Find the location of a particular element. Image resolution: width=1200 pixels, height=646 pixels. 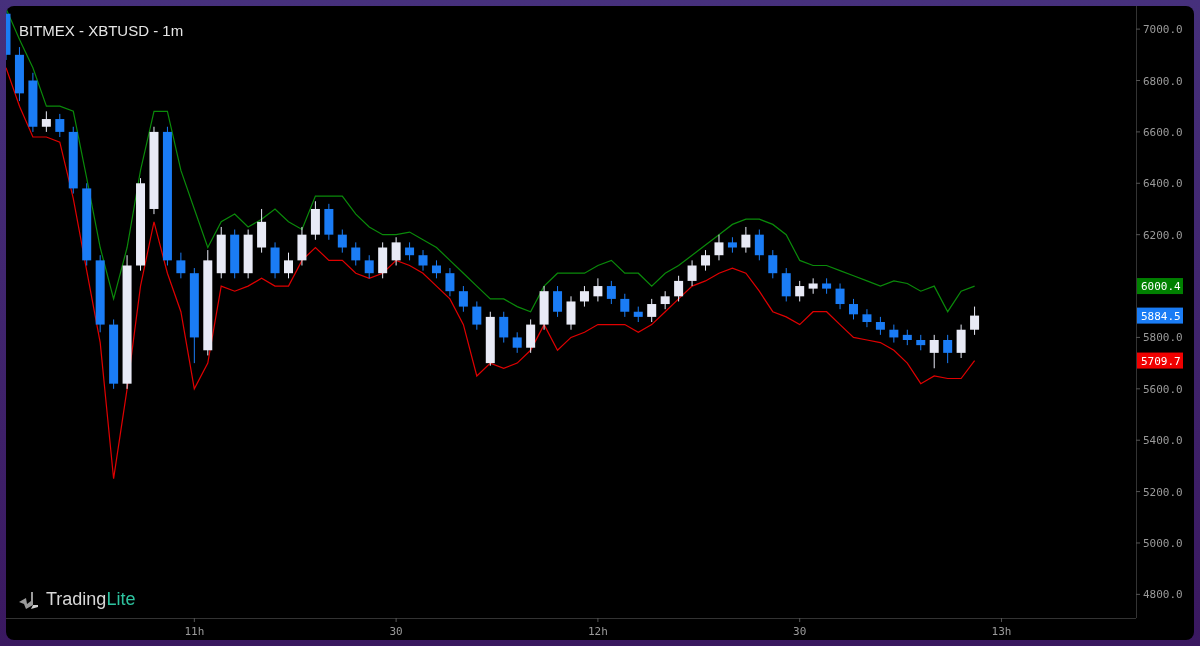

axis-label: 7000.0 is located at coordinates (1163, 30).